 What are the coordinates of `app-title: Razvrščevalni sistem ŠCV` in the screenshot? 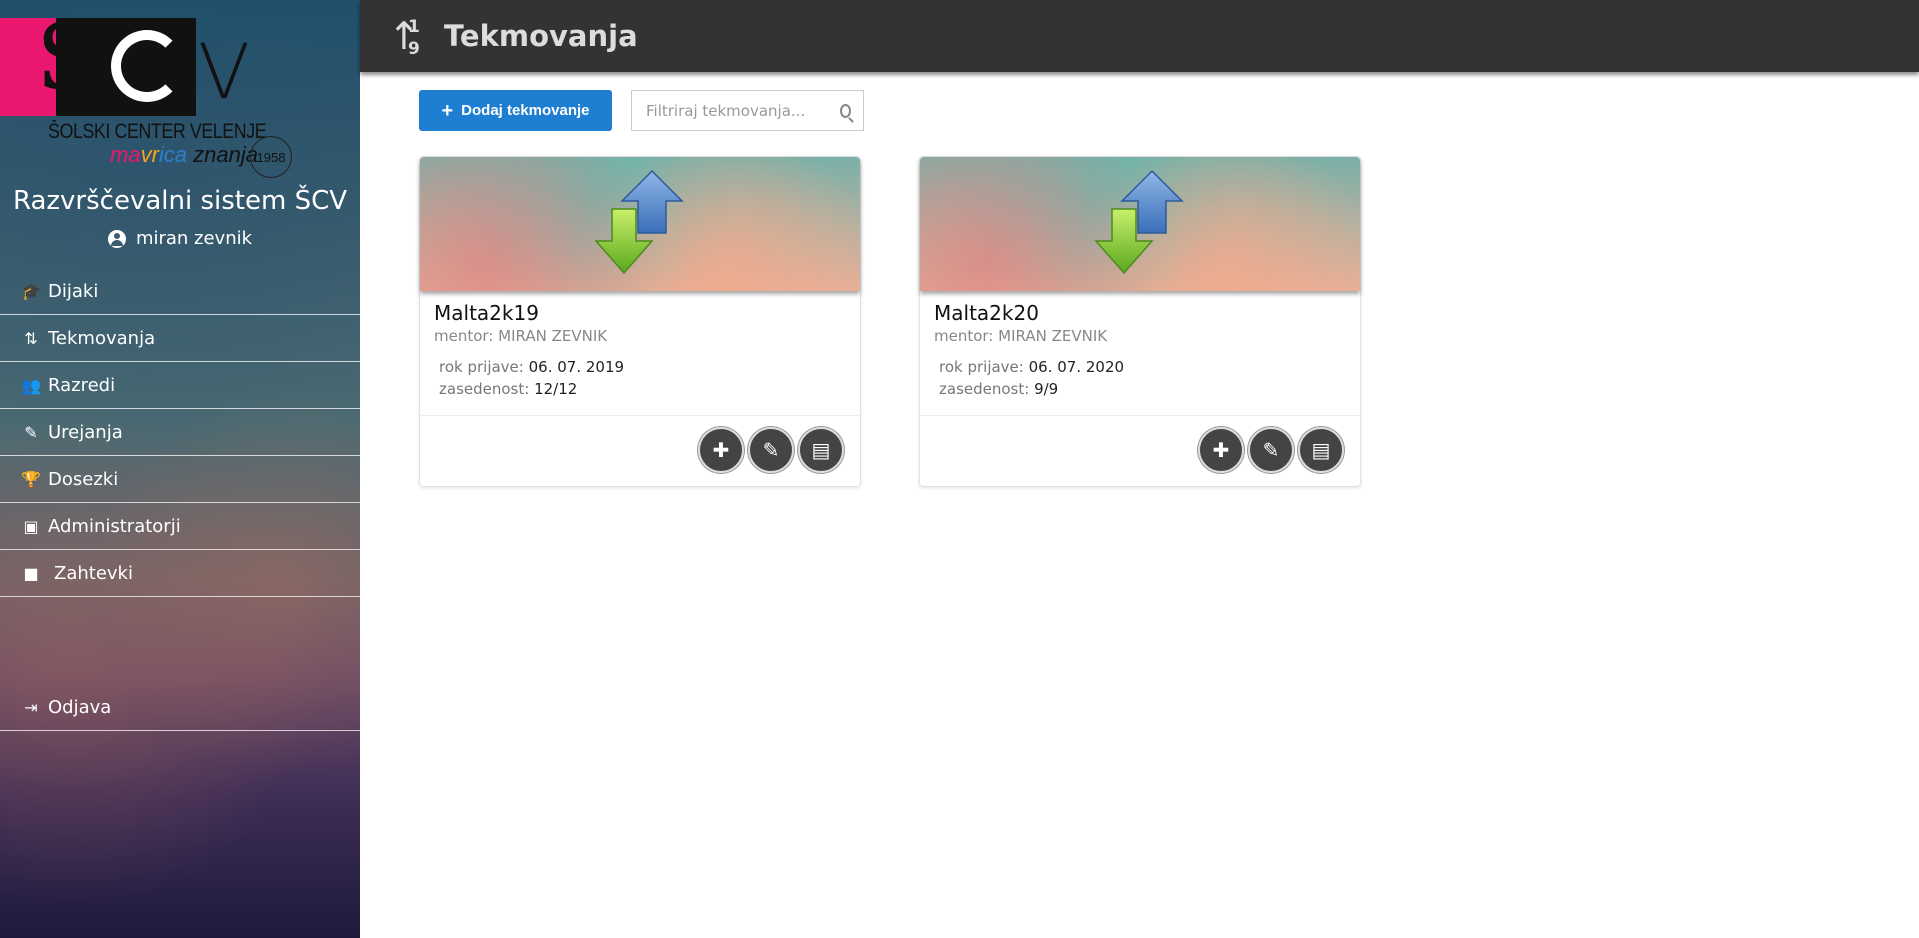 It's located at (180, 201).